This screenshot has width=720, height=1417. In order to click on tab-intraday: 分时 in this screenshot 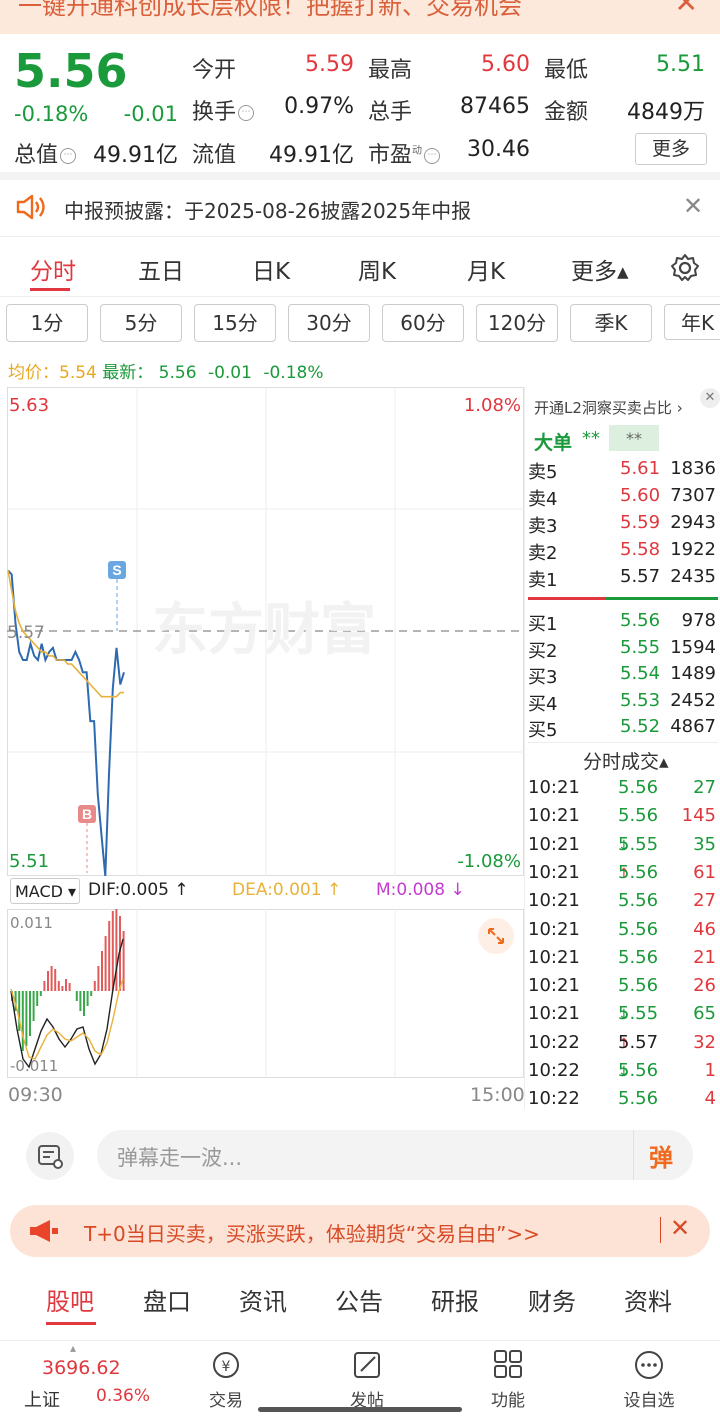, I will do `click(53, 269)`.